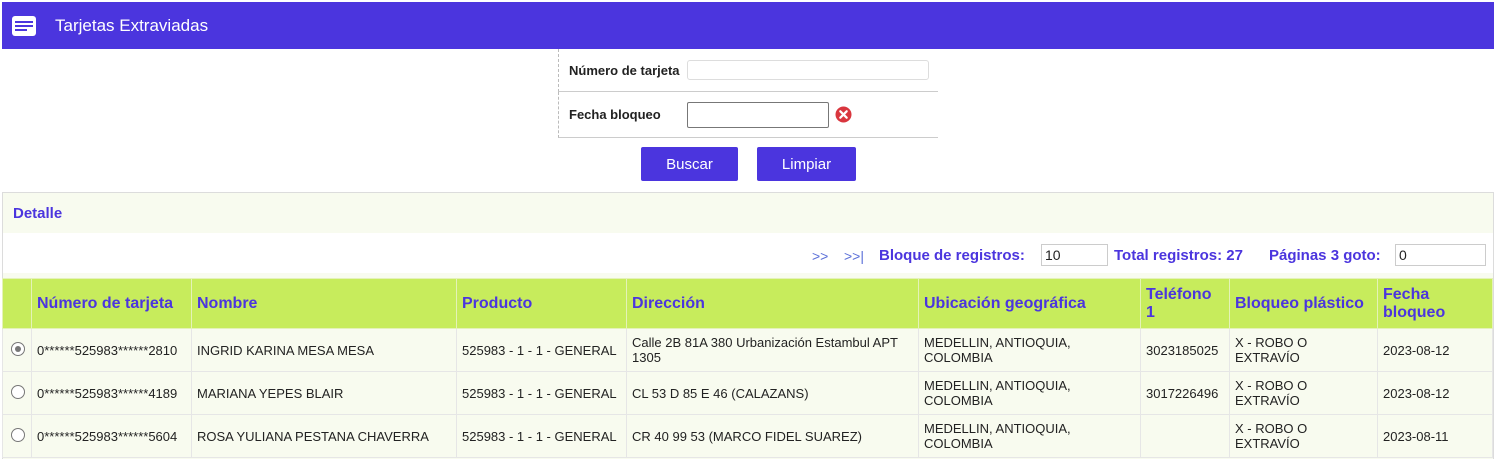  What do you see at coordinates (1435, 303) in the screenshot?
I see `column-header: Fecha bloqueo` at bounding box center [1435, 303].